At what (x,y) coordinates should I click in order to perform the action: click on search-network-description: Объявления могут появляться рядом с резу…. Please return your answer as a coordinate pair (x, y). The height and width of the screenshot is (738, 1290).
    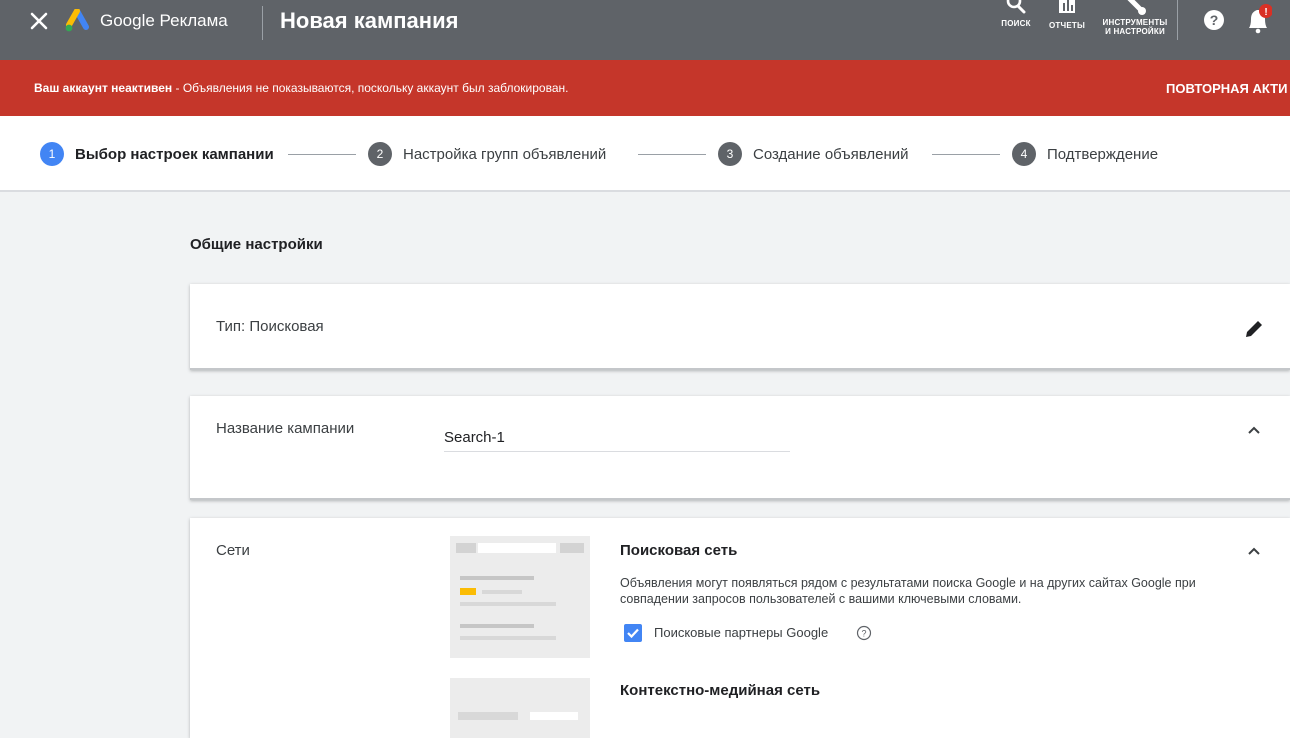
    Looking at the image, I should click on (908, 591).